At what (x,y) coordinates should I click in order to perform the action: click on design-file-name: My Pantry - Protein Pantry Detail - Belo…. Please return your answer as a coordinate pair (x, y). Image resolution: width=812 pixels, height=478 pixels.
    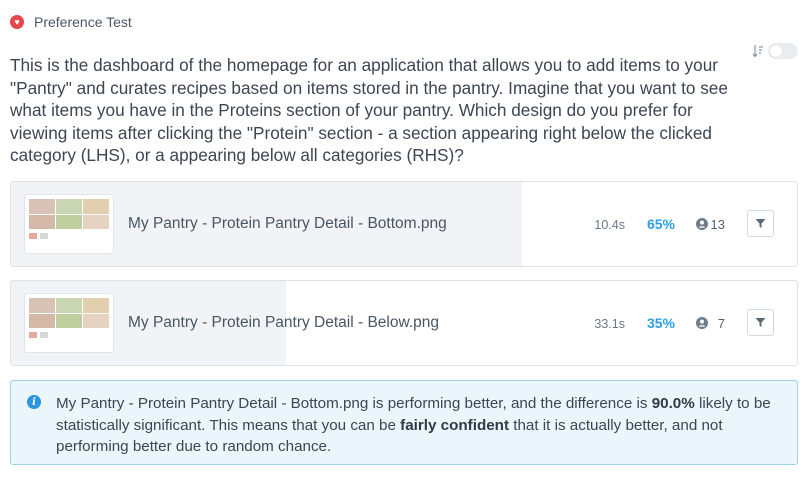
    Looking at the image, I should click on (283, 322).